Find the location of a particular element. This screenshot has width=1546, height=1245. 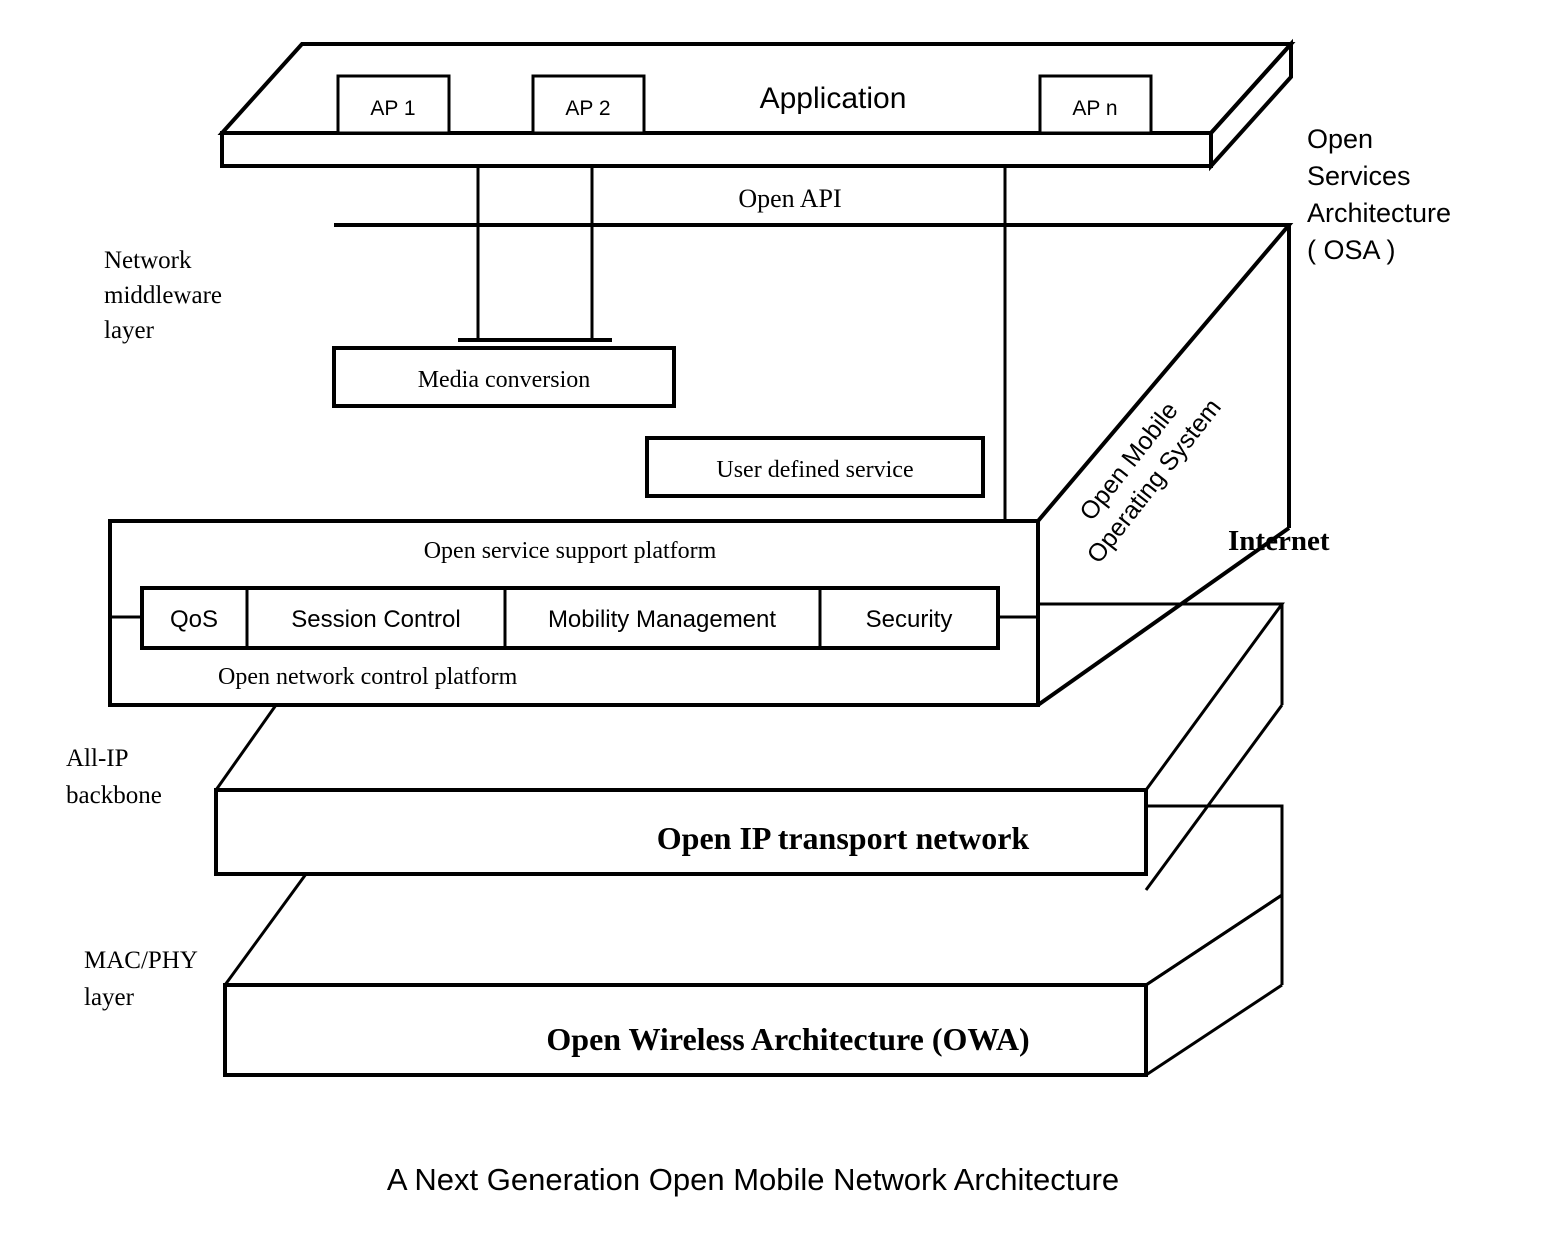

access-point-label-2: AP 2 is located at coordinates (587, 108).